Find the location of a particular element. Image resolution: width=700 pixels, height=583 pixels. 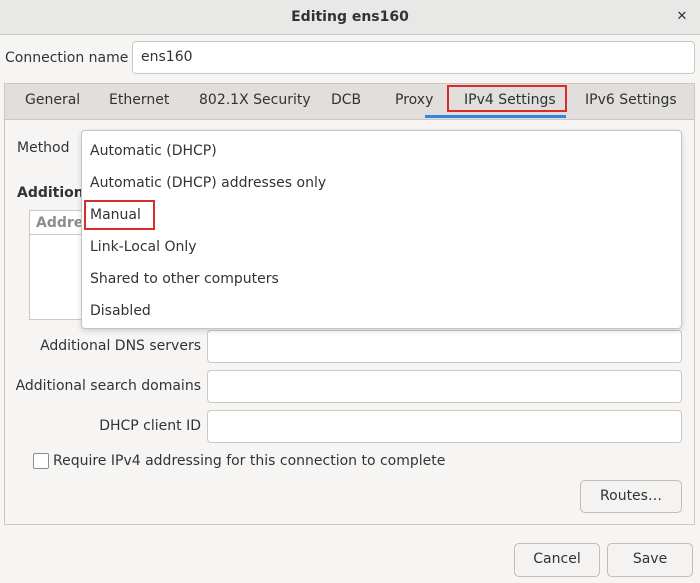

method-option-shared: Shared to other computers is located at coordinates (184, 279).